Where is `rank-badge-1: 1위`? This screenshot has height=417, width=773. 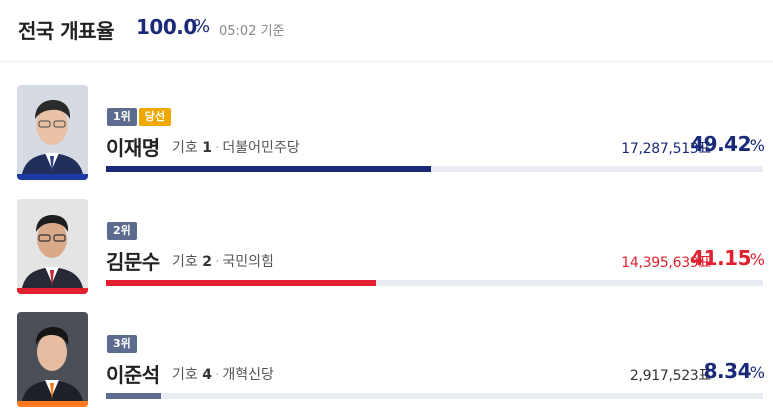
rank-badge-1: 1위 is located at coordinates (122, 117).